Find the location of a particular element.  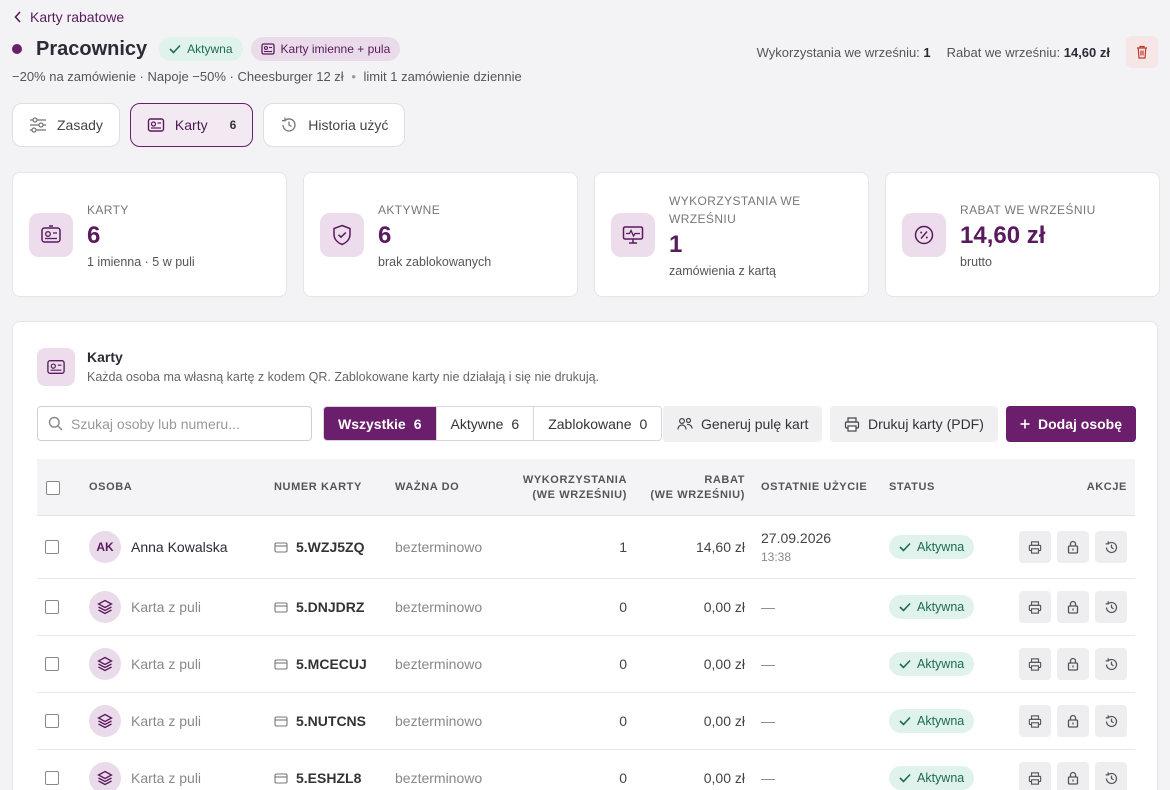

tab-zasady: Zasady is located at coordinates (66, 125).